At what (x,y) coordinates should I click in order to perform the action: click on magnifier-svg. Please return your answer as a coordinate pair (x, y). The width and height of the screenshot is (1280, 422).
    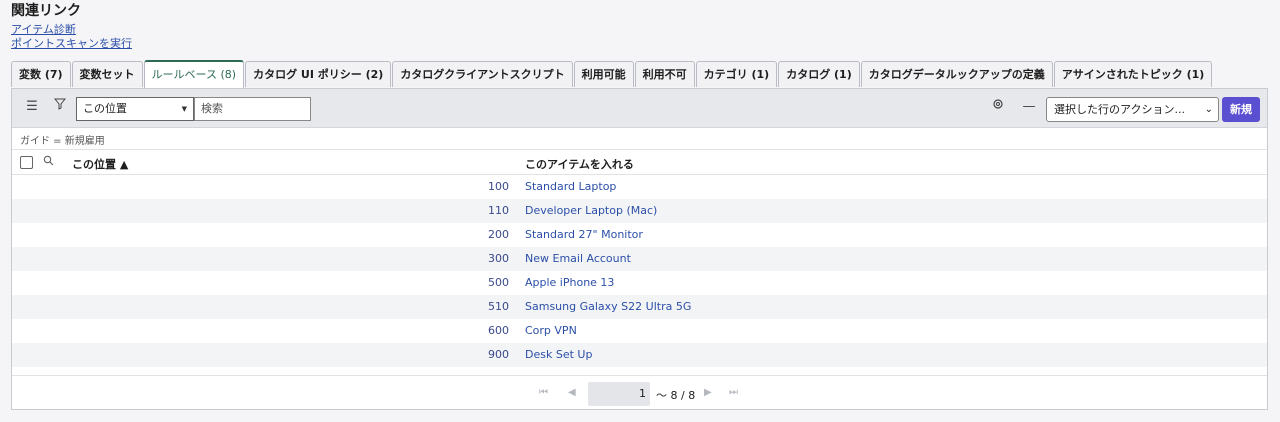
    Looking at the image, I should click on (48, 160).